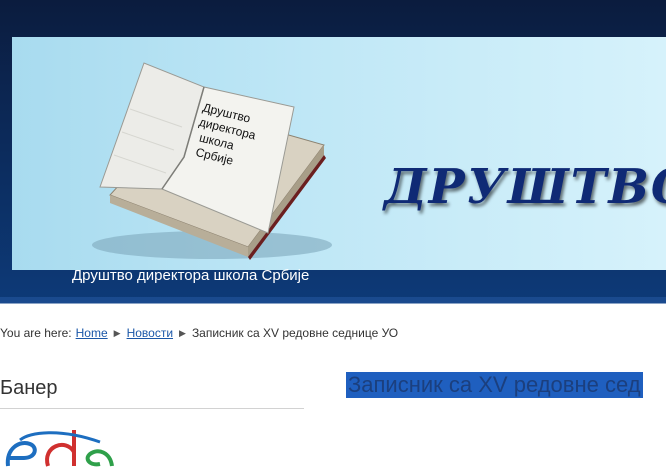  Describe the element at coordinates (190, 275) in the screenshot. I see `site-name: Друштво директора школа Србије` at that location.